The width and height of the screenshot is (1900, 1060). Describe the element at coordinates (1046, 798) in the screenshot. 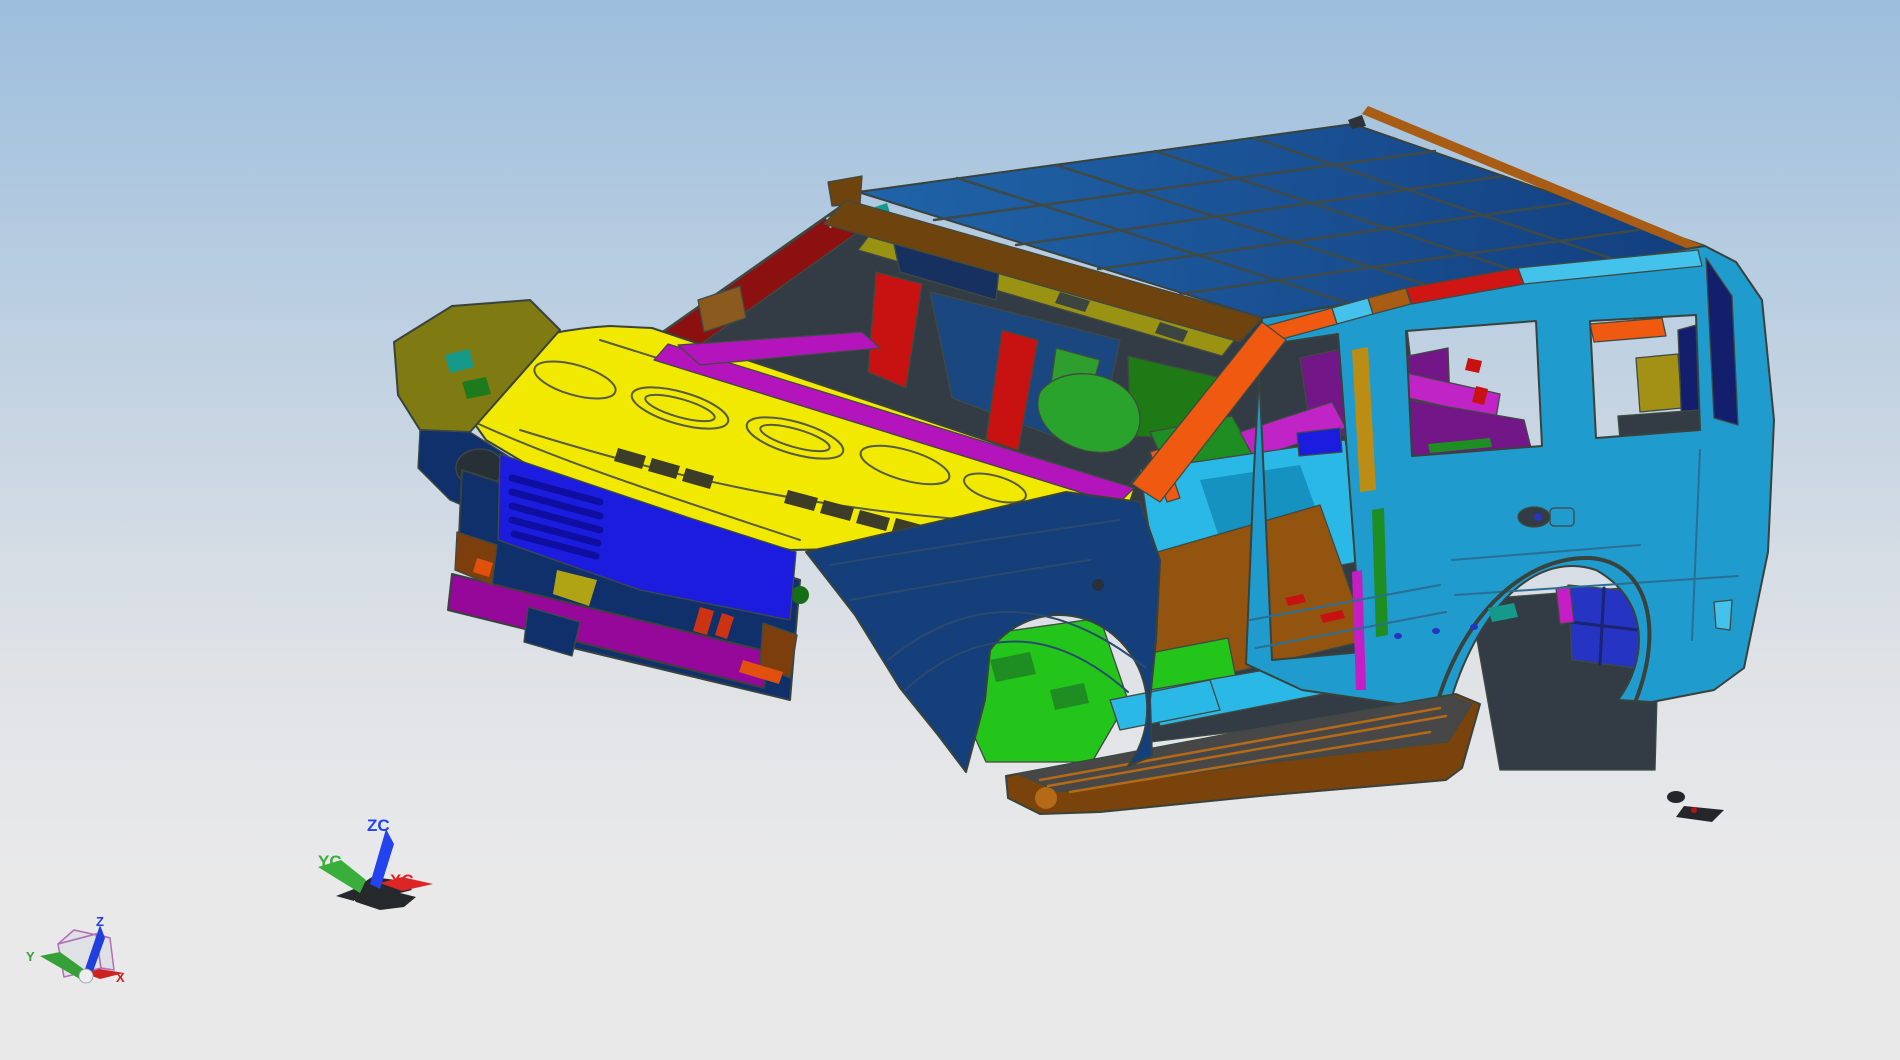

I see `rocker-copper-cap` at that location.